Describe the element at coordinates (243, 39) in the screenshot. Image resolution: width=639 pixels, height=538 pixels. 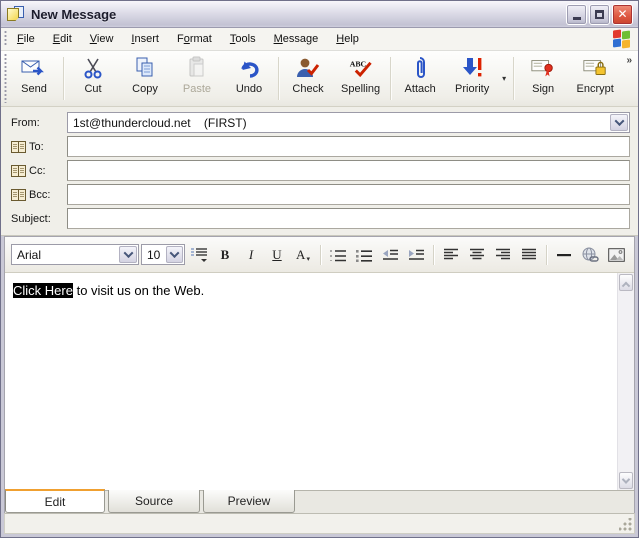
I see `menu-tools: Tools` at that location.